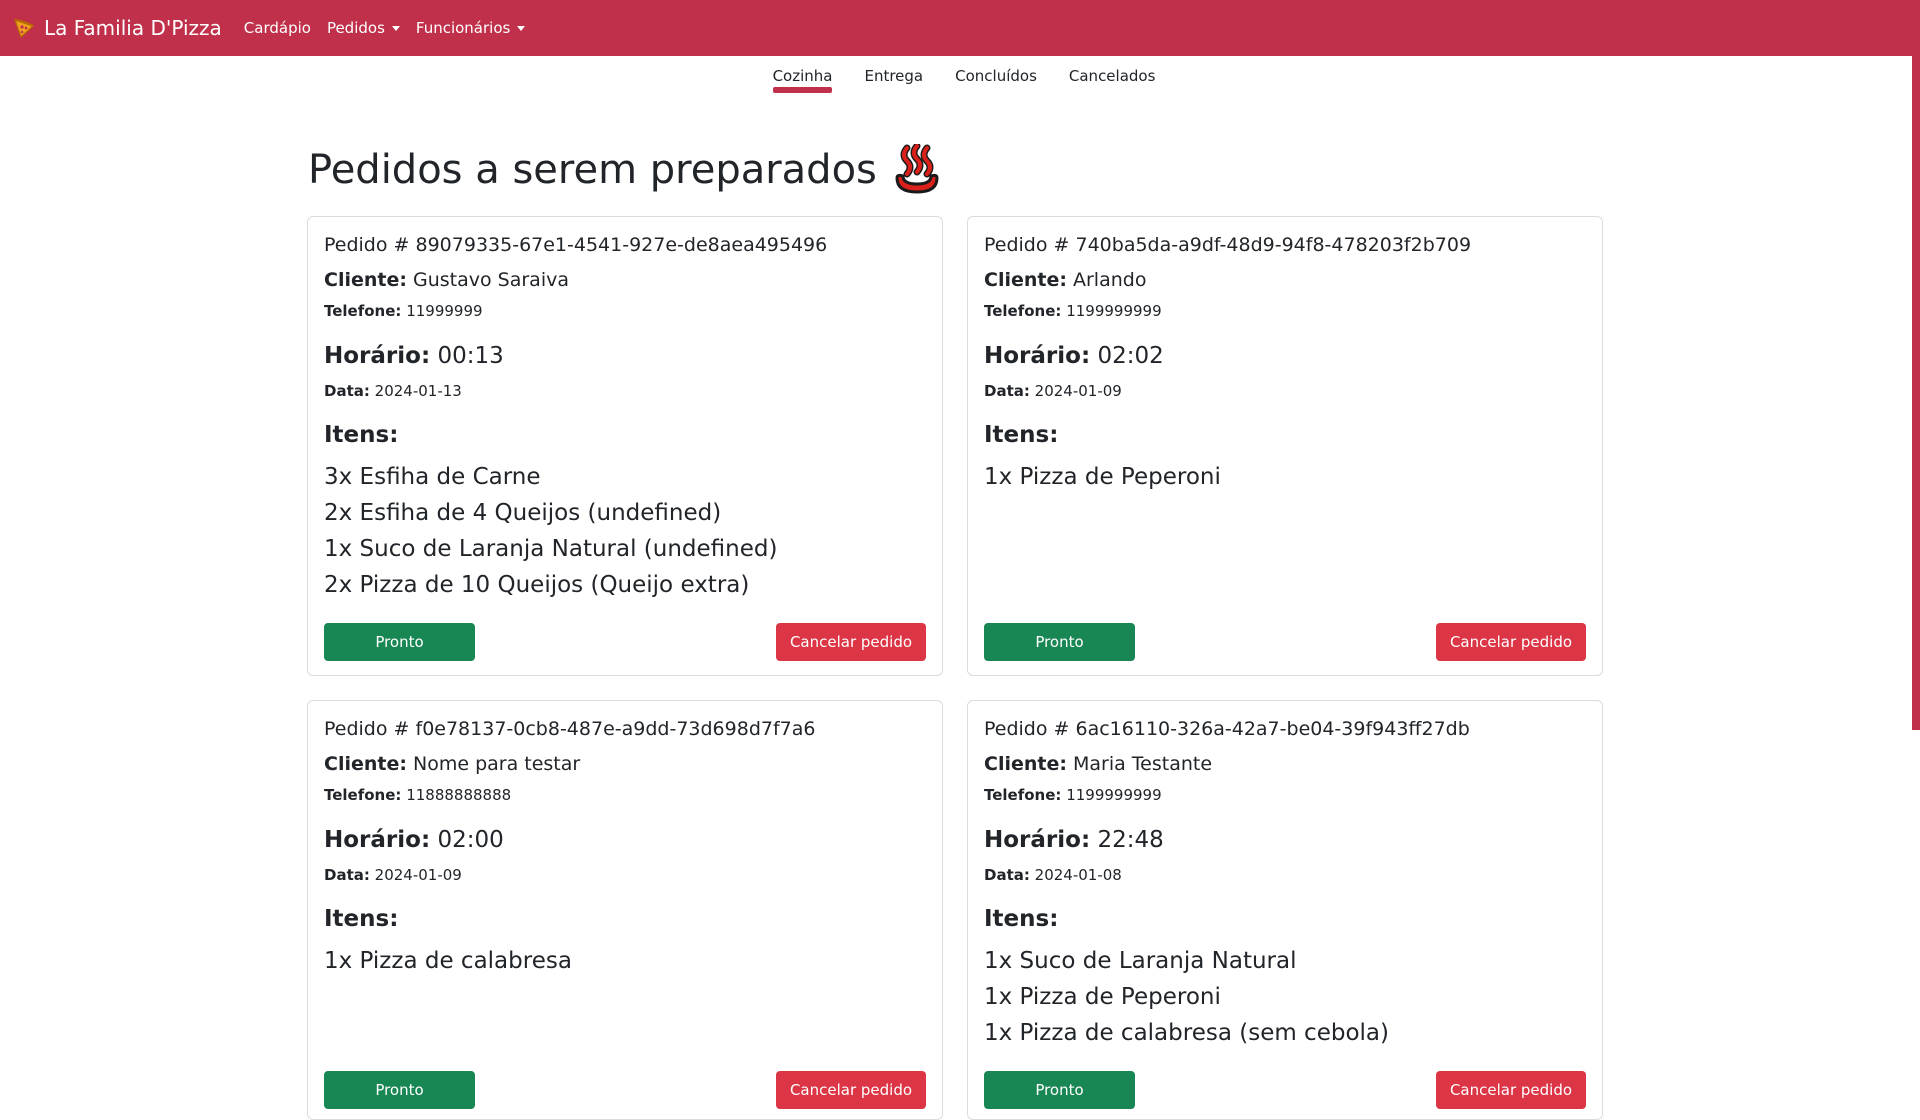 This screenshot has height=1120, width=1920. What do you see at coordinates (996, 77) in the screenshot?
I see `tab-concluidos: Concluídos` at bounding box center [996, 77].